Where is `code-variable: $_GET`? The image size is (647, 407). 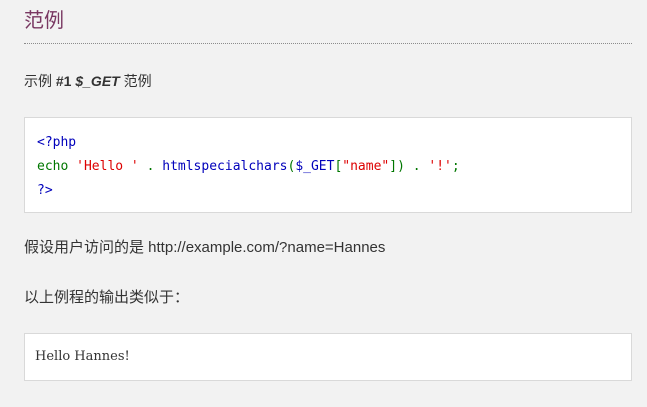
code-variable: $_GET is located at coordinates (315, 166).